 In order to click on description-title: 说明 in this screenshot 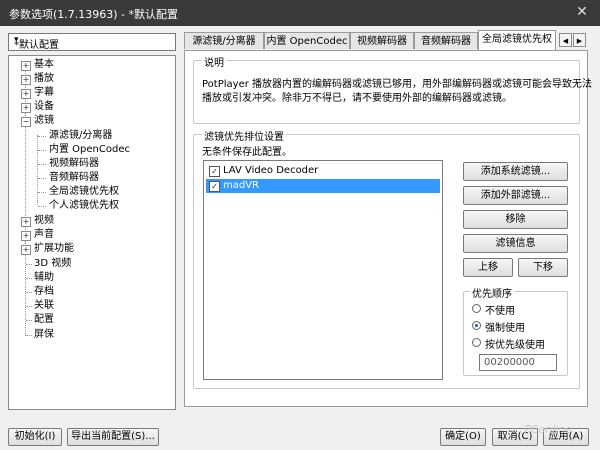, I will do `click(214, 61)`.